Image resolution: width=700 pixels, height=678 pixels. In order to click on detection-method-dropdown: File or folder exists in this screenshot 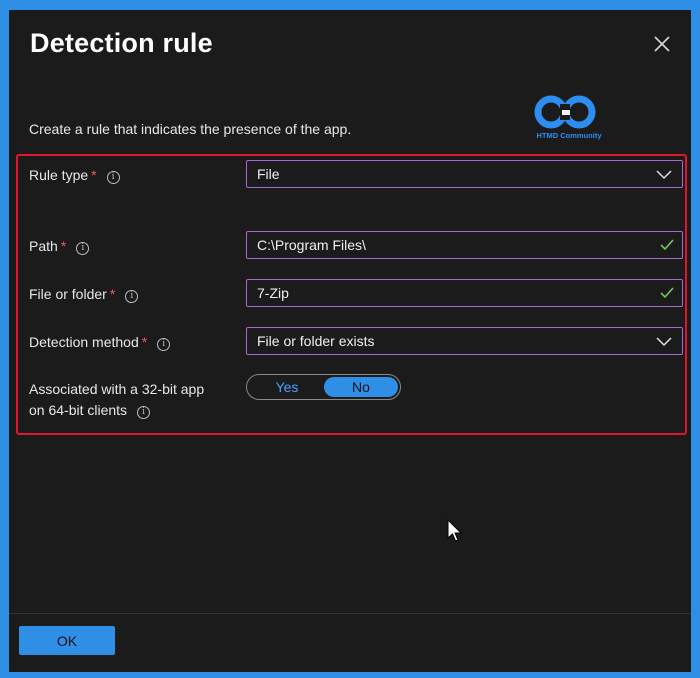, I will do `click(464, 341)`.